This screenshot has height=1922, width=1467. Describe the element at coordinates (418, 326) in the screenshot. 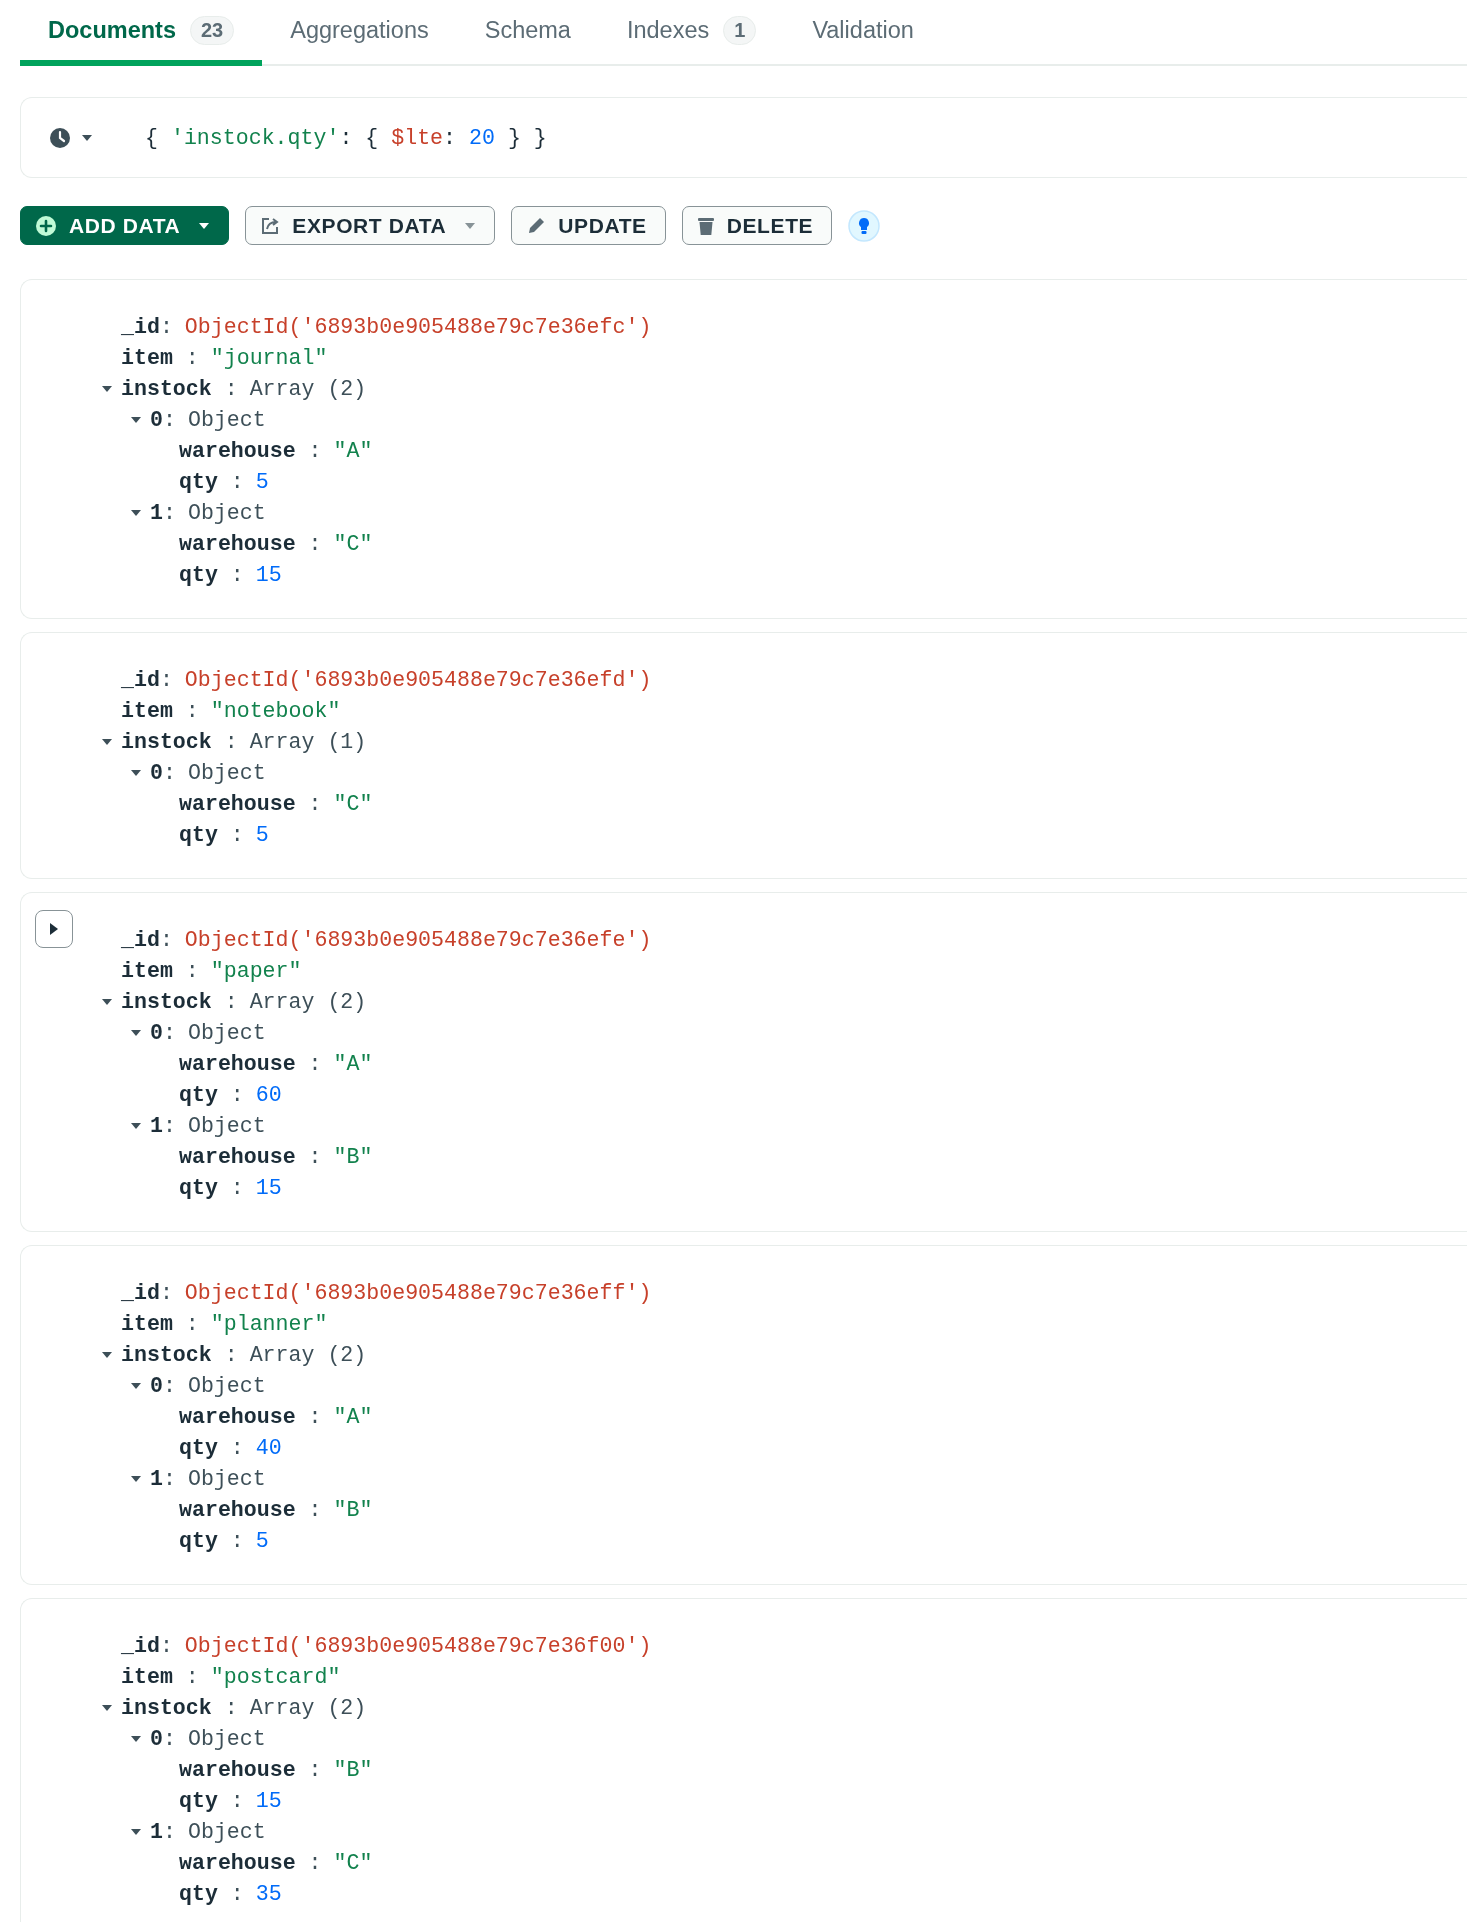

I see `field-value: ObjectId('6893b0e905488e79c7e36efc')` at that location.